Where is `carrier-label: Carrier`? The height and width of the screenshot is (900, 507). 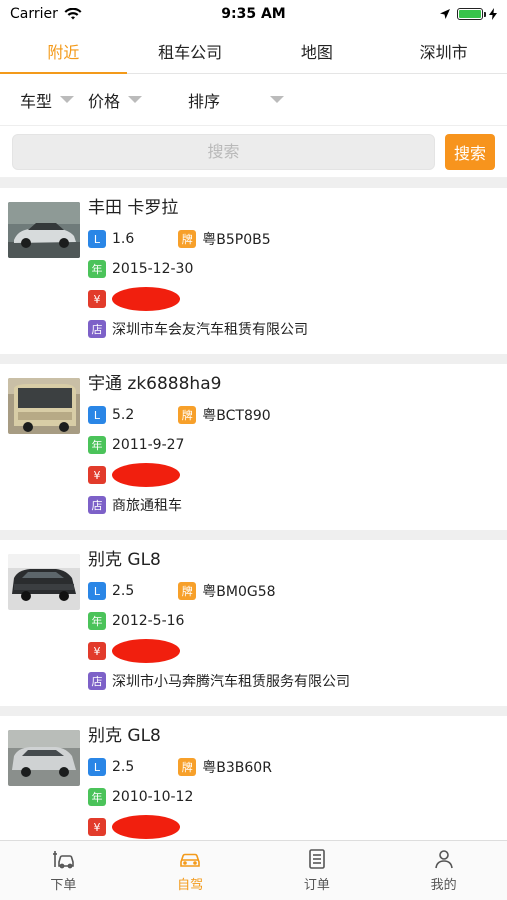 carrier-label: Carrier is located at coordinates (34, 14).